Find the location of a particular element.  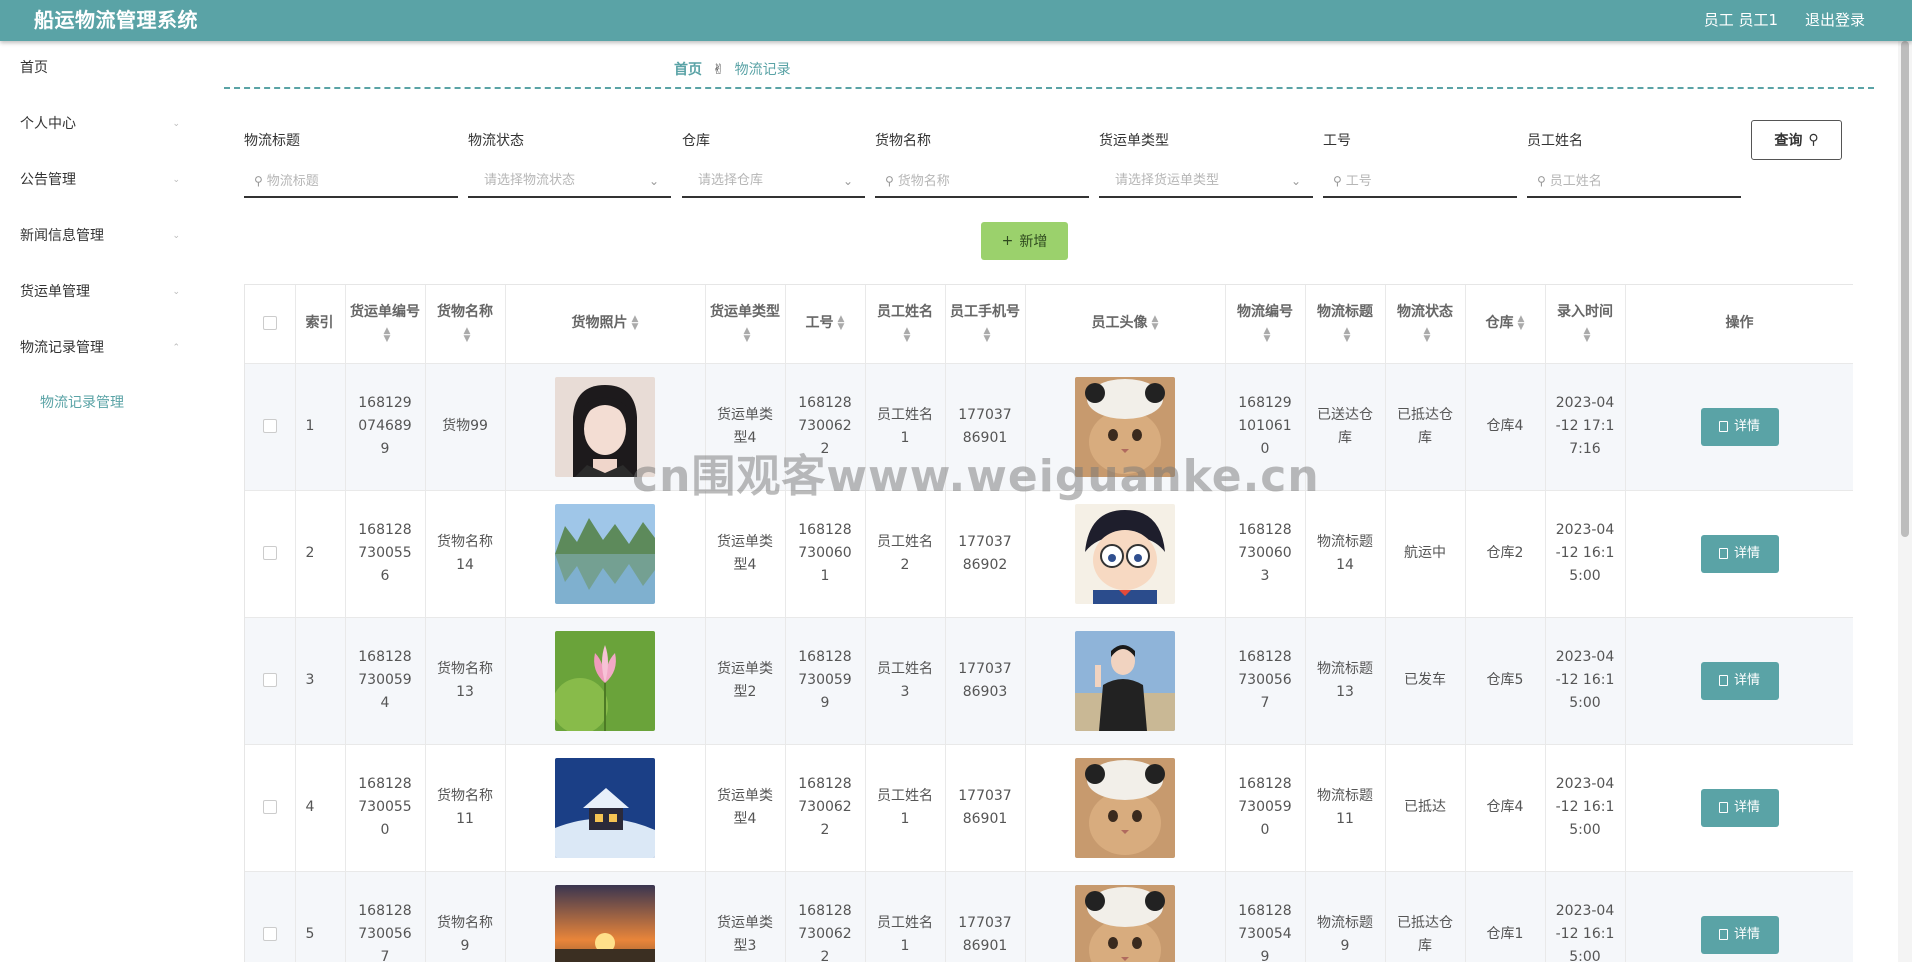

cell-type: 货运单类型2 is located at coordinates (745, 681).